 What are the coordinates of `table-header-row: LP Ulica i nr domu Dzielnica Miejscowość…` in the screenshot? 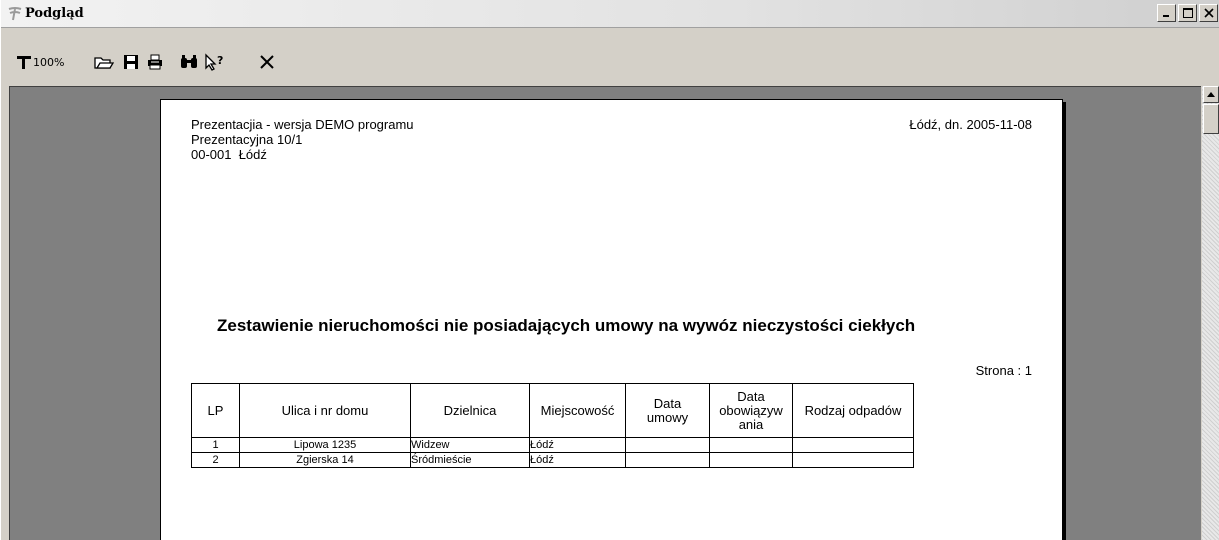 It's located at (552, 410).